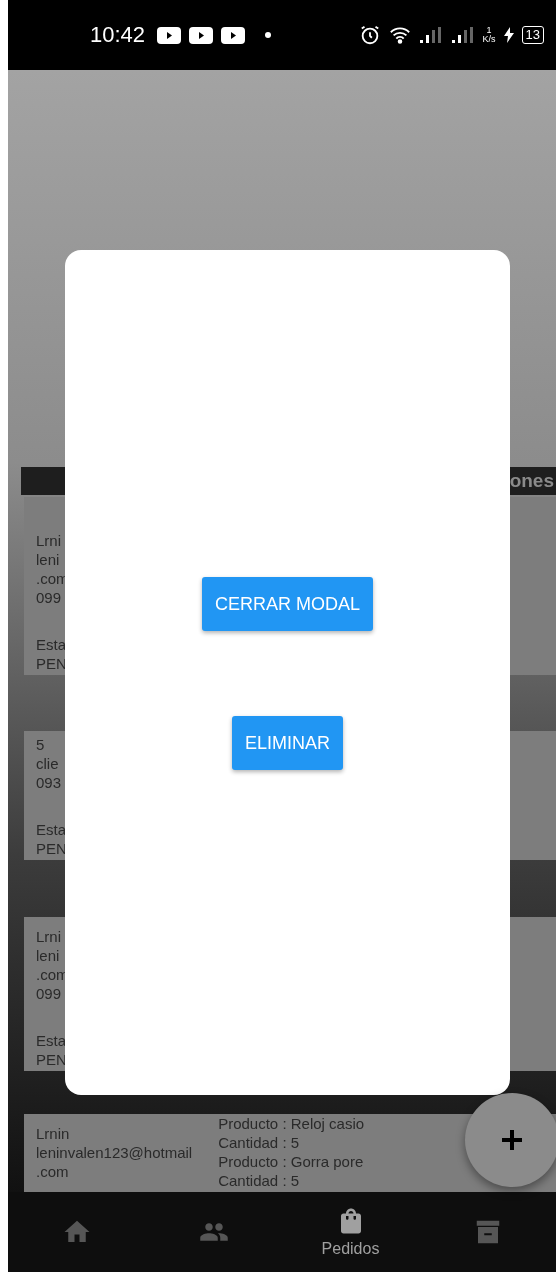 Image resolution: width=556 pixels, height=1272 pixels. I want to click on product-detail: Producto : Gorra pore, so click(291, 1161).